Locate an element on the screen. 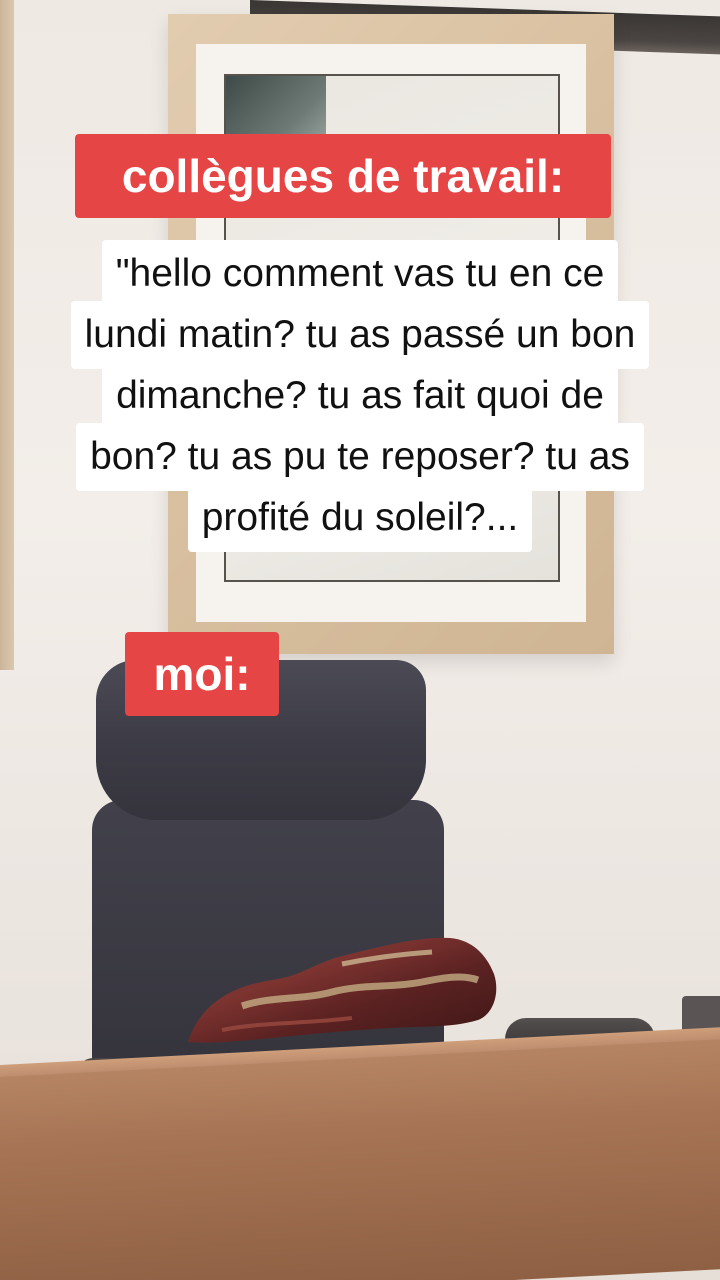 This screenshot has height=1280, width=720. quote-line: lundi matin? tu as passé un bon is located at coordinates (360, 335).